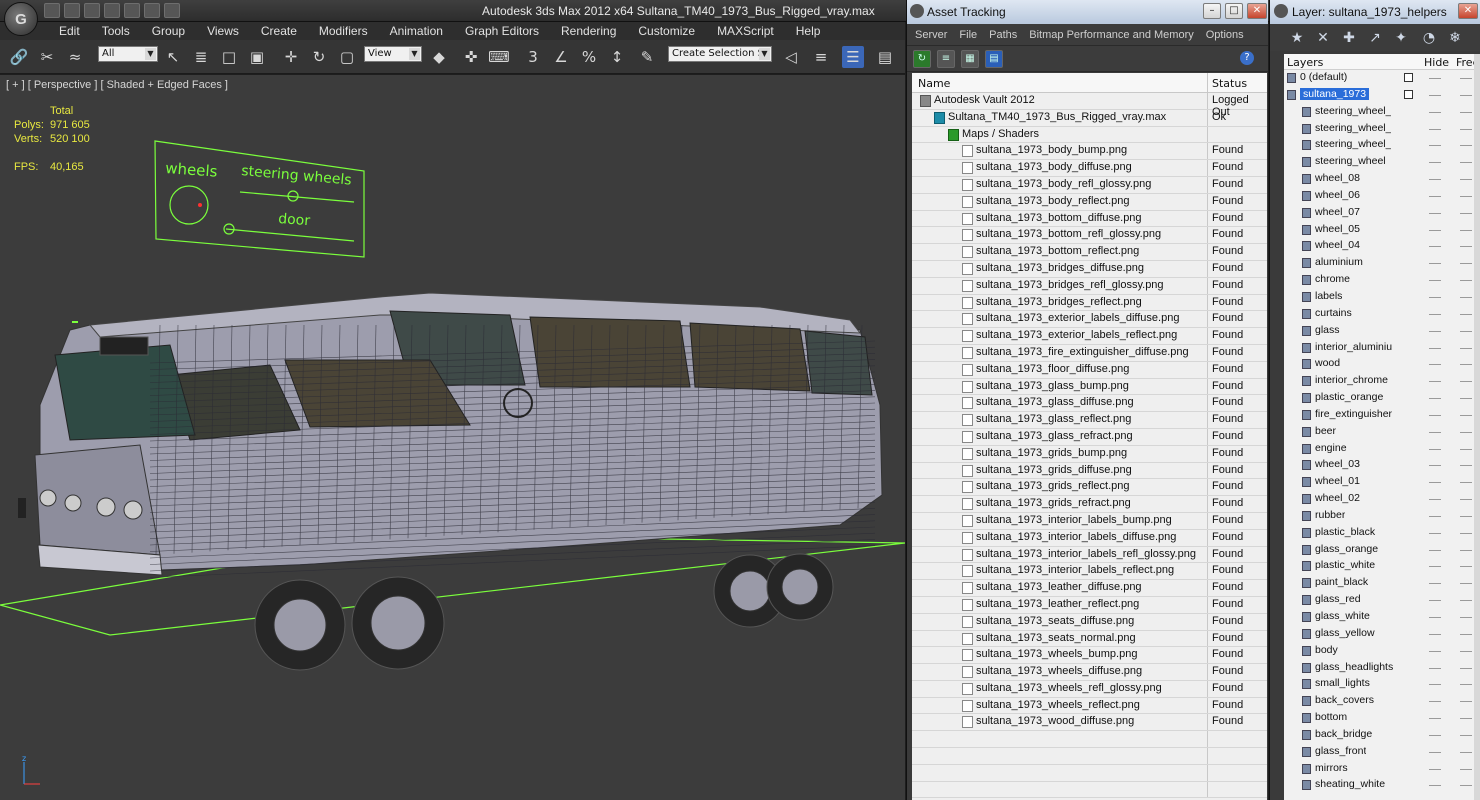 The width and height of the screenshot is (1480, 800). Describe the element at coordinates (291, 57) in the screenshot. I see `move-icon: ✛` at that location.